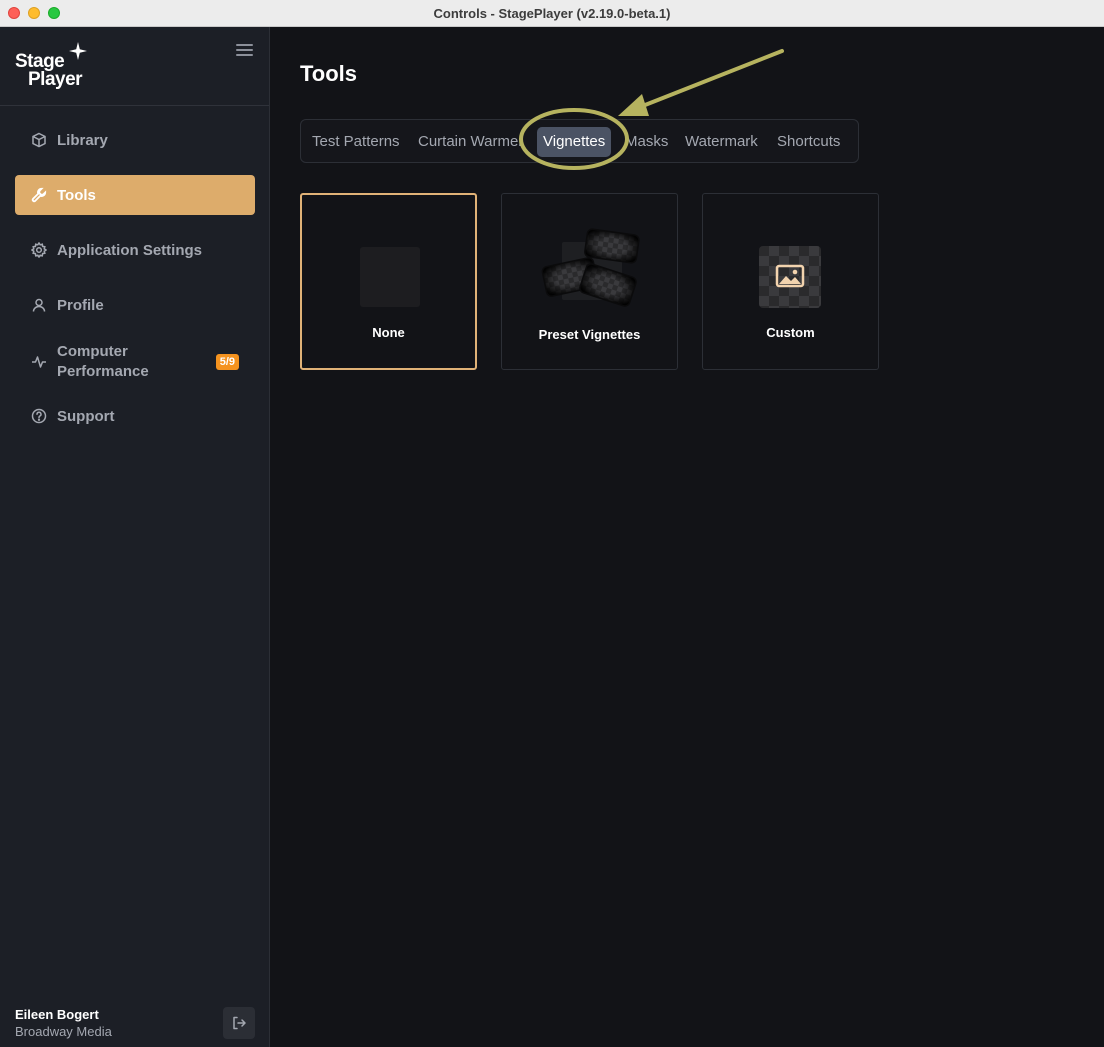  What do you see at coordinates (245, 51) in the screenshot?
I see `menu-toggle-icon` at bounding box center [245, 51].